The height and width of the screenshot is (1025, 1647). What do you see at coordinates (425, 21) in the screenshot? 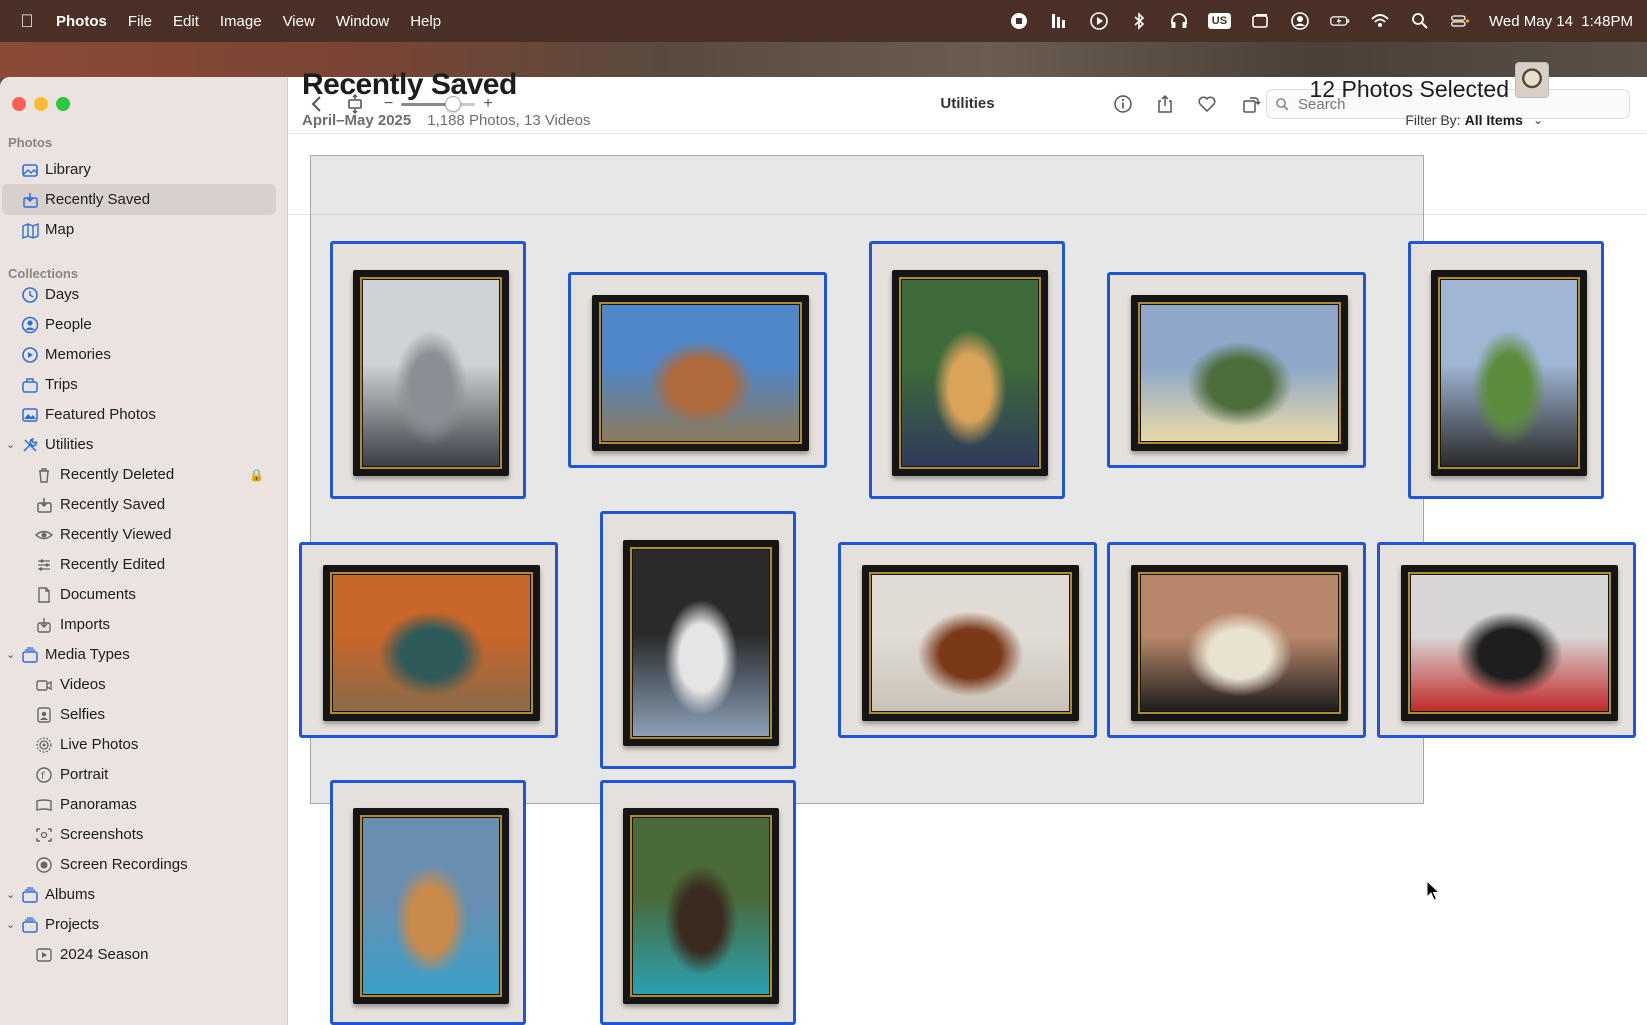
I see `menu-help: Help` at bounding box center [425, 21].